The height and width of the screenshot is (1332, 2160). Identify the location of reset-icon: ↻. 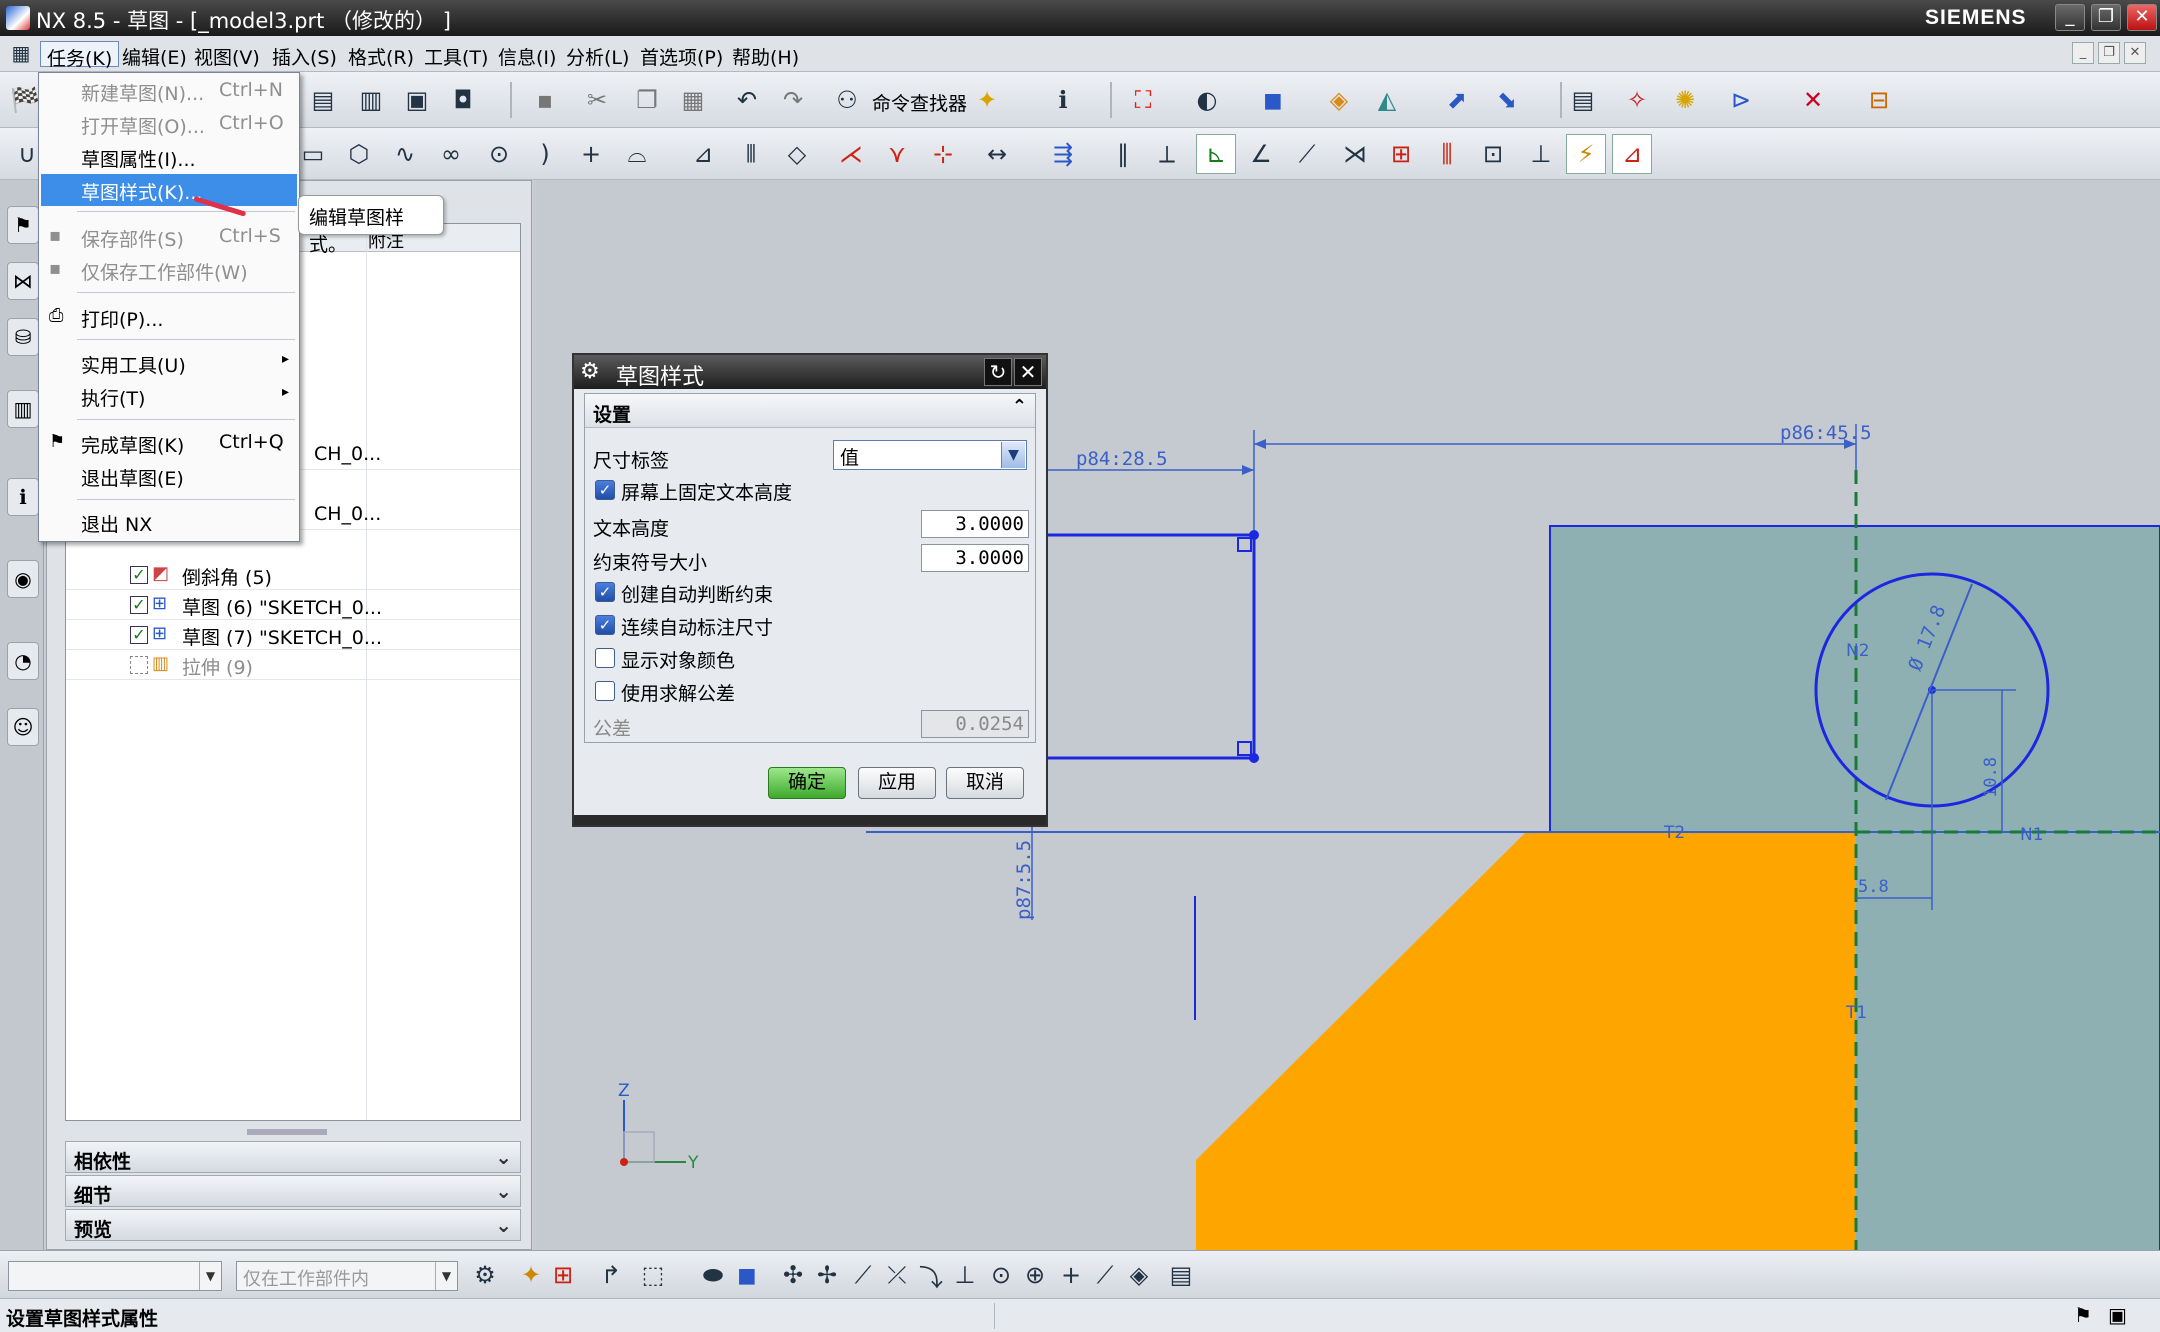
(998, 372).